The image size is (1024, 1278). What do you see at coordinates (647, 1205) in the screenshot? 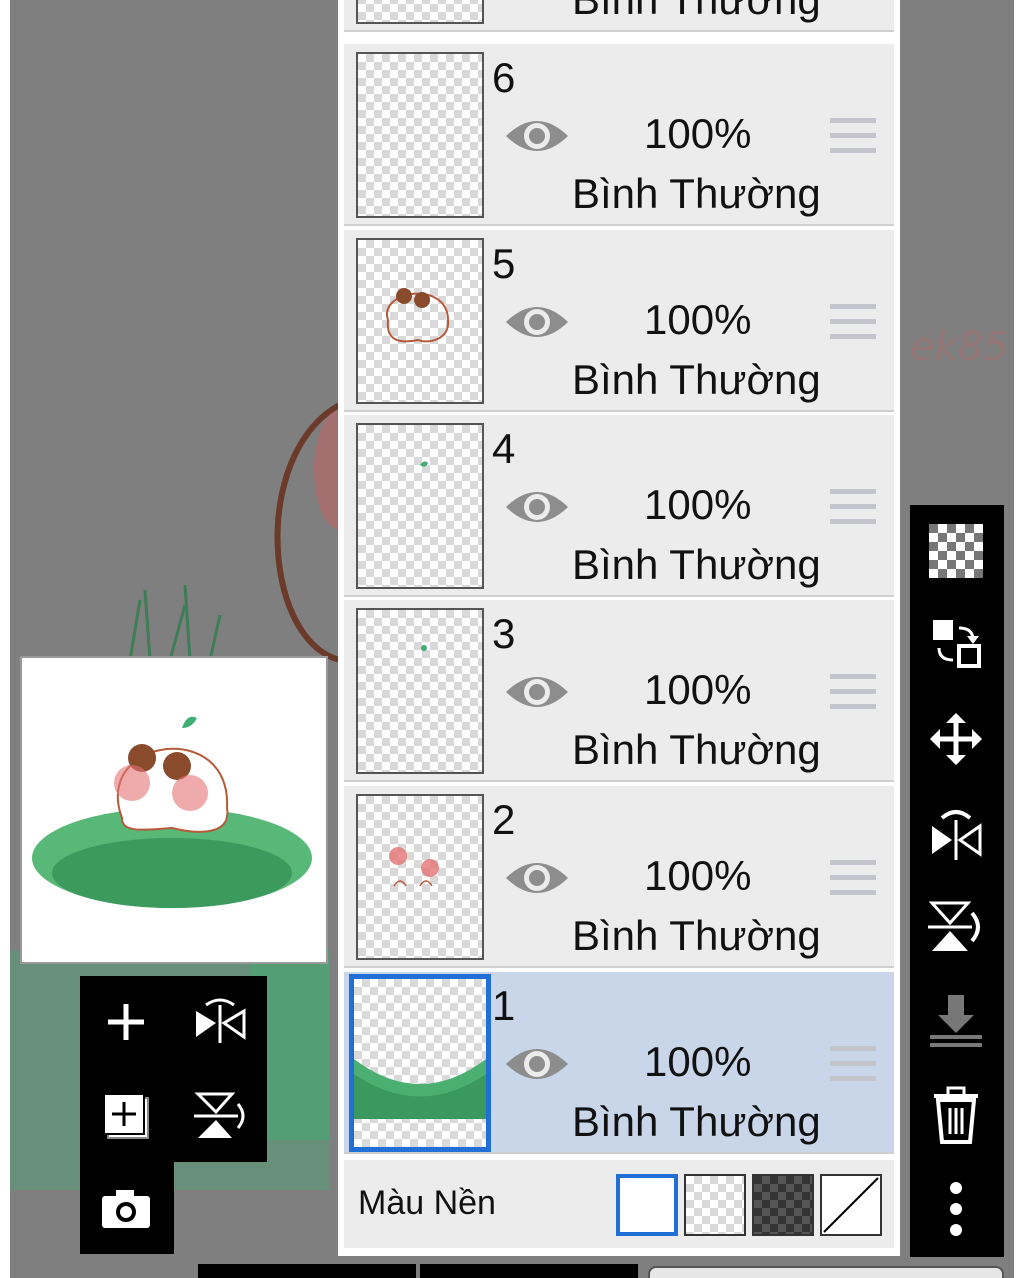
I see `white-swatch` at bounding box center [647, 1205].